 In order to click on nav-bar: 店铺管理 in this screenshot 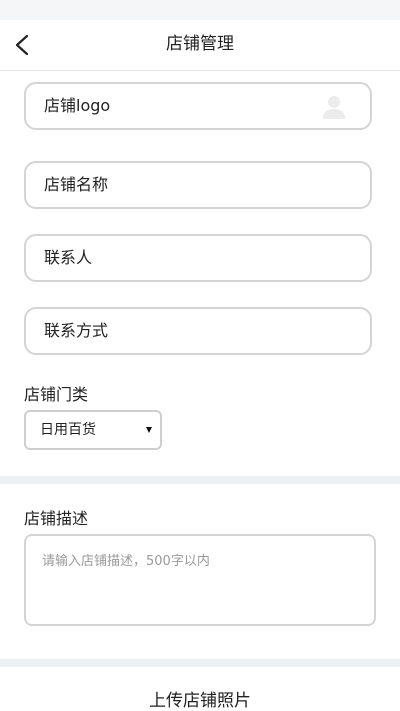, I will do `click(200, 45)`.